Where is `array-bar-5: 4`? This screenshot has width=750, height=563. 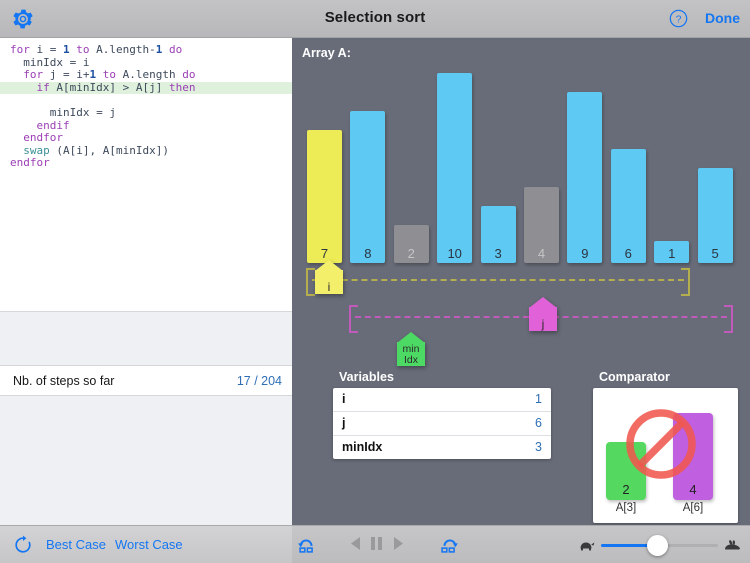
array-bar-5: 4 is located at coordinates (541, 225).